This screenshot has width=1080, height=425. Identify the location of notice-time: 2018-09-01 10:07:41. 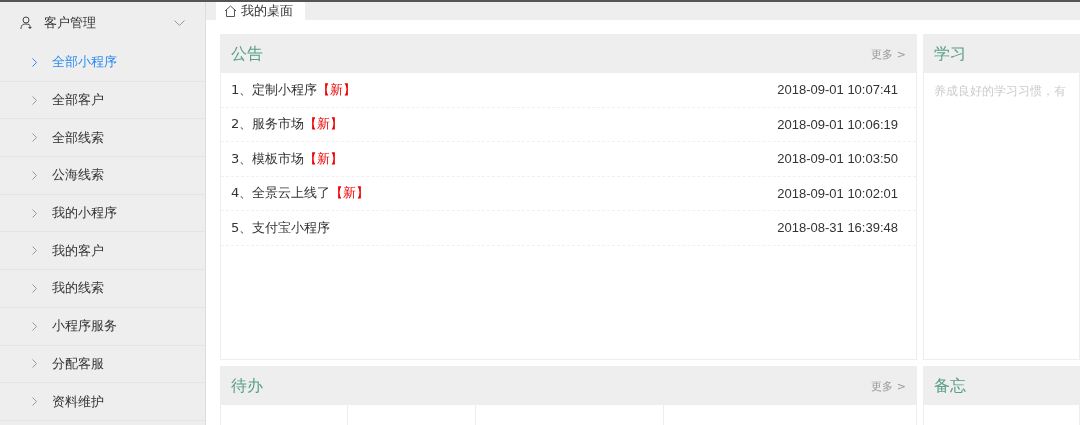
(837, 90).